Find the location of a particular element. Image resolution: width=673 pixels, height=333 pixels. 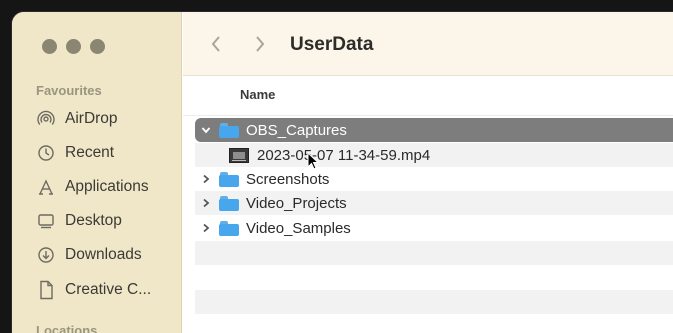

list-item-obs-captures: OBS_Captures is located at coordinates (434, 130).